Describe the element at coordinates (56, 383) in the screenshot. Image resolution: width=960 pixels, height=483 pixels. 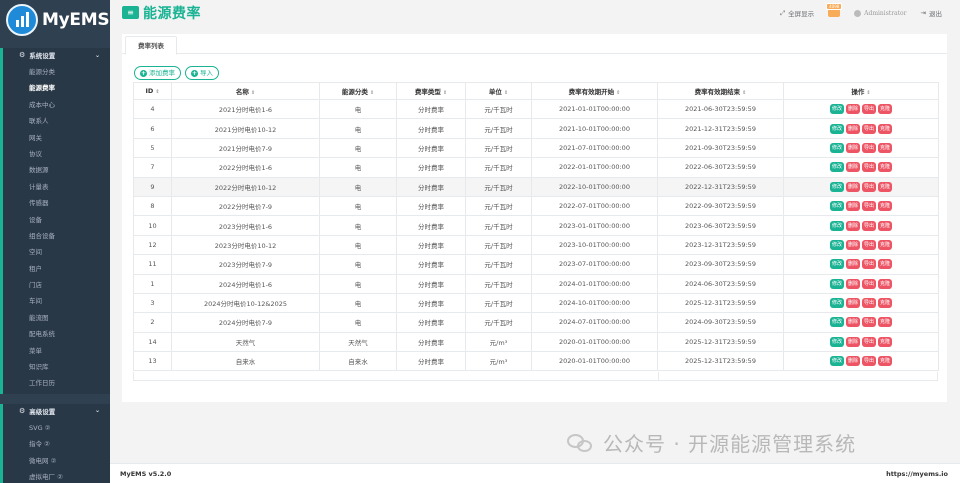
I see `sidebar-item: 工作日历` at that location.